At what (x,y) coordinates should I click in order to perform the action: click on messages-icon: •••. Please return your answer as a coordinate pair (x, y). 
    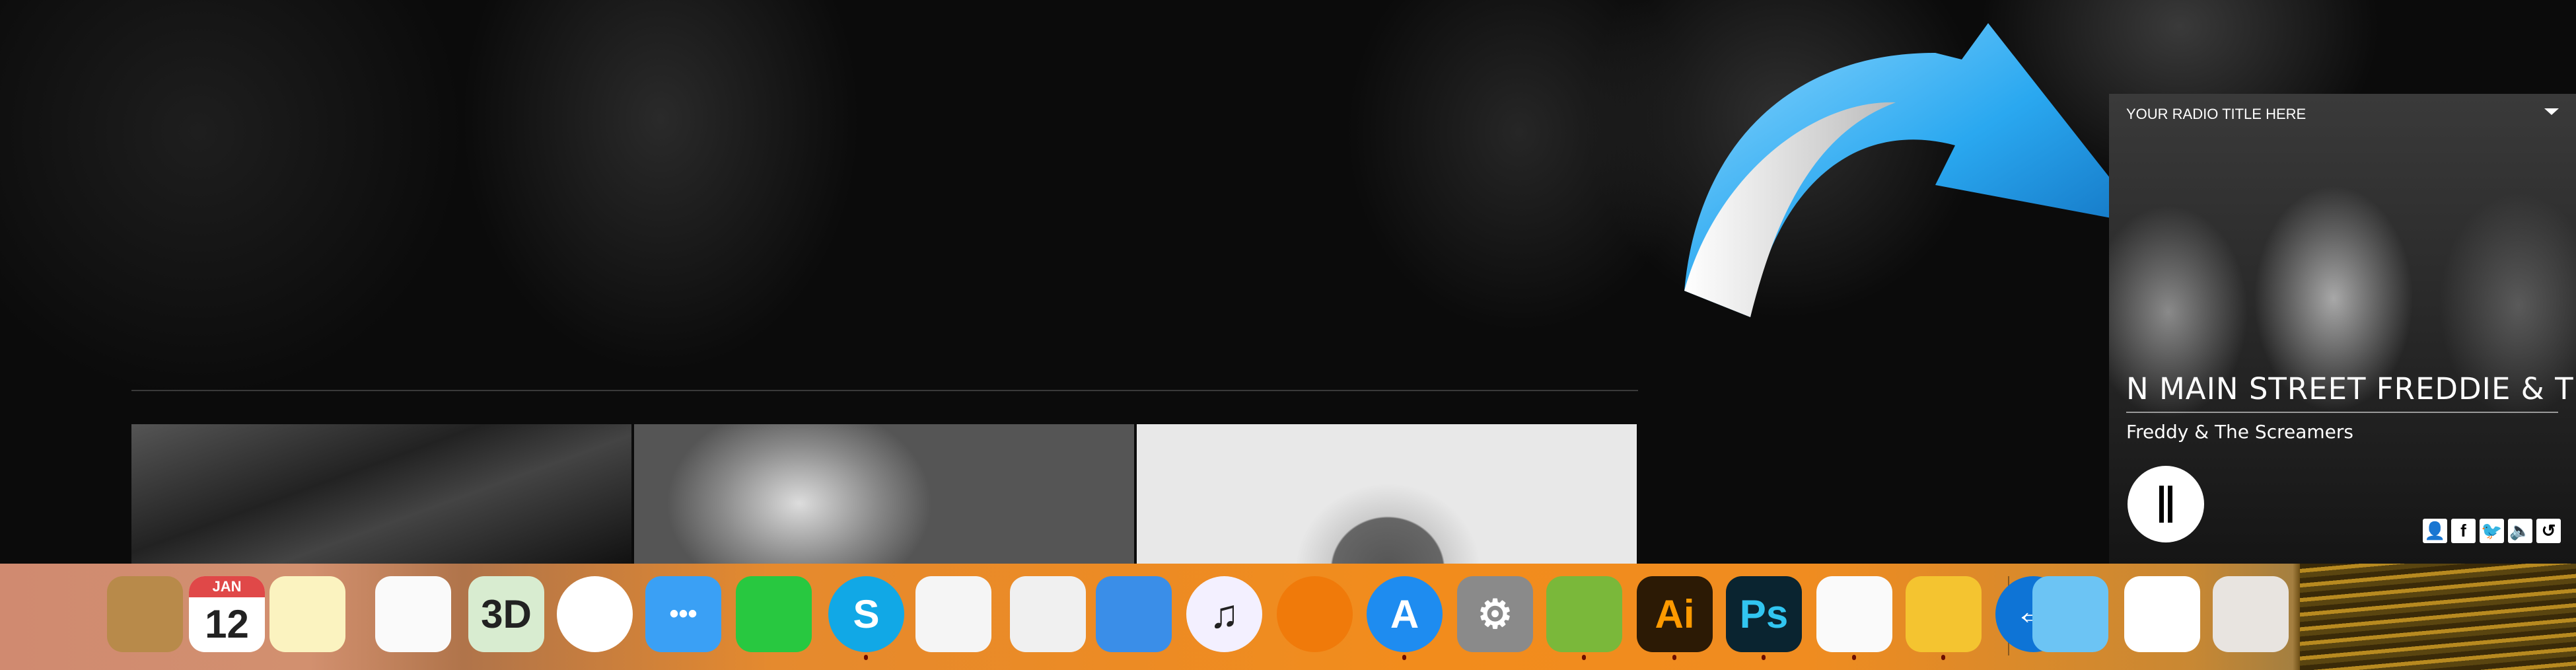
    Looking at the image, I should click on (683, 614).